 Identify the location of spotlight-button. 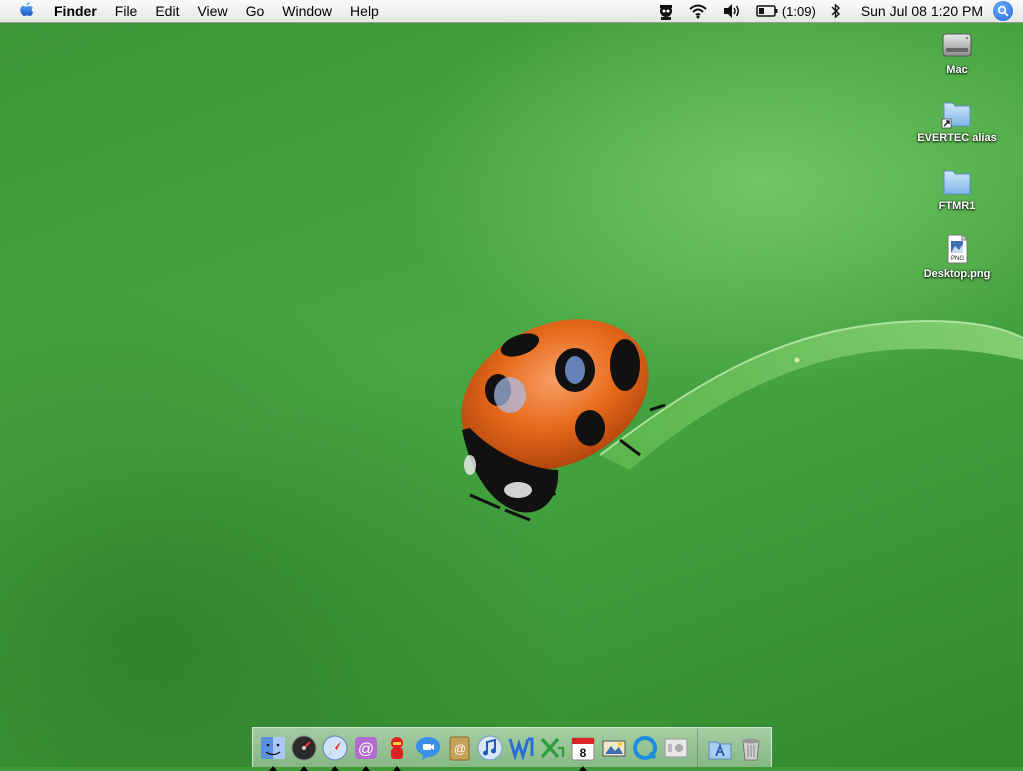
(1003, 11).